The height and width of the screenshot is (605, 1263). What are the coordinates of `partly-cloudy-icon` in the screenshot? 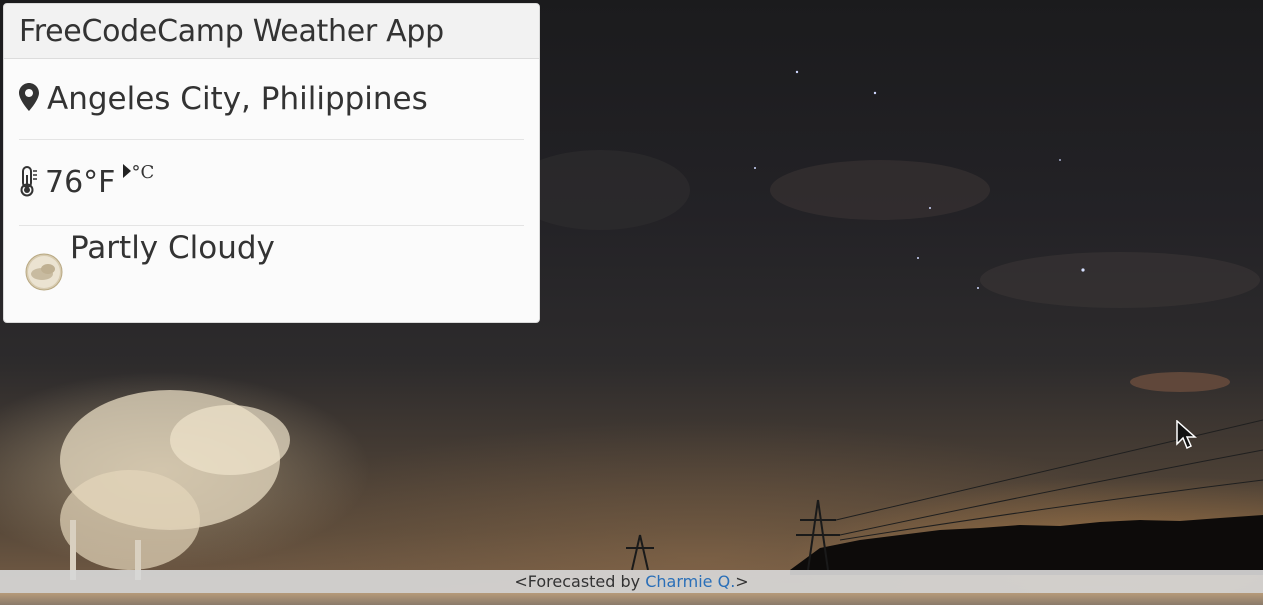 It's located at (44, 272).